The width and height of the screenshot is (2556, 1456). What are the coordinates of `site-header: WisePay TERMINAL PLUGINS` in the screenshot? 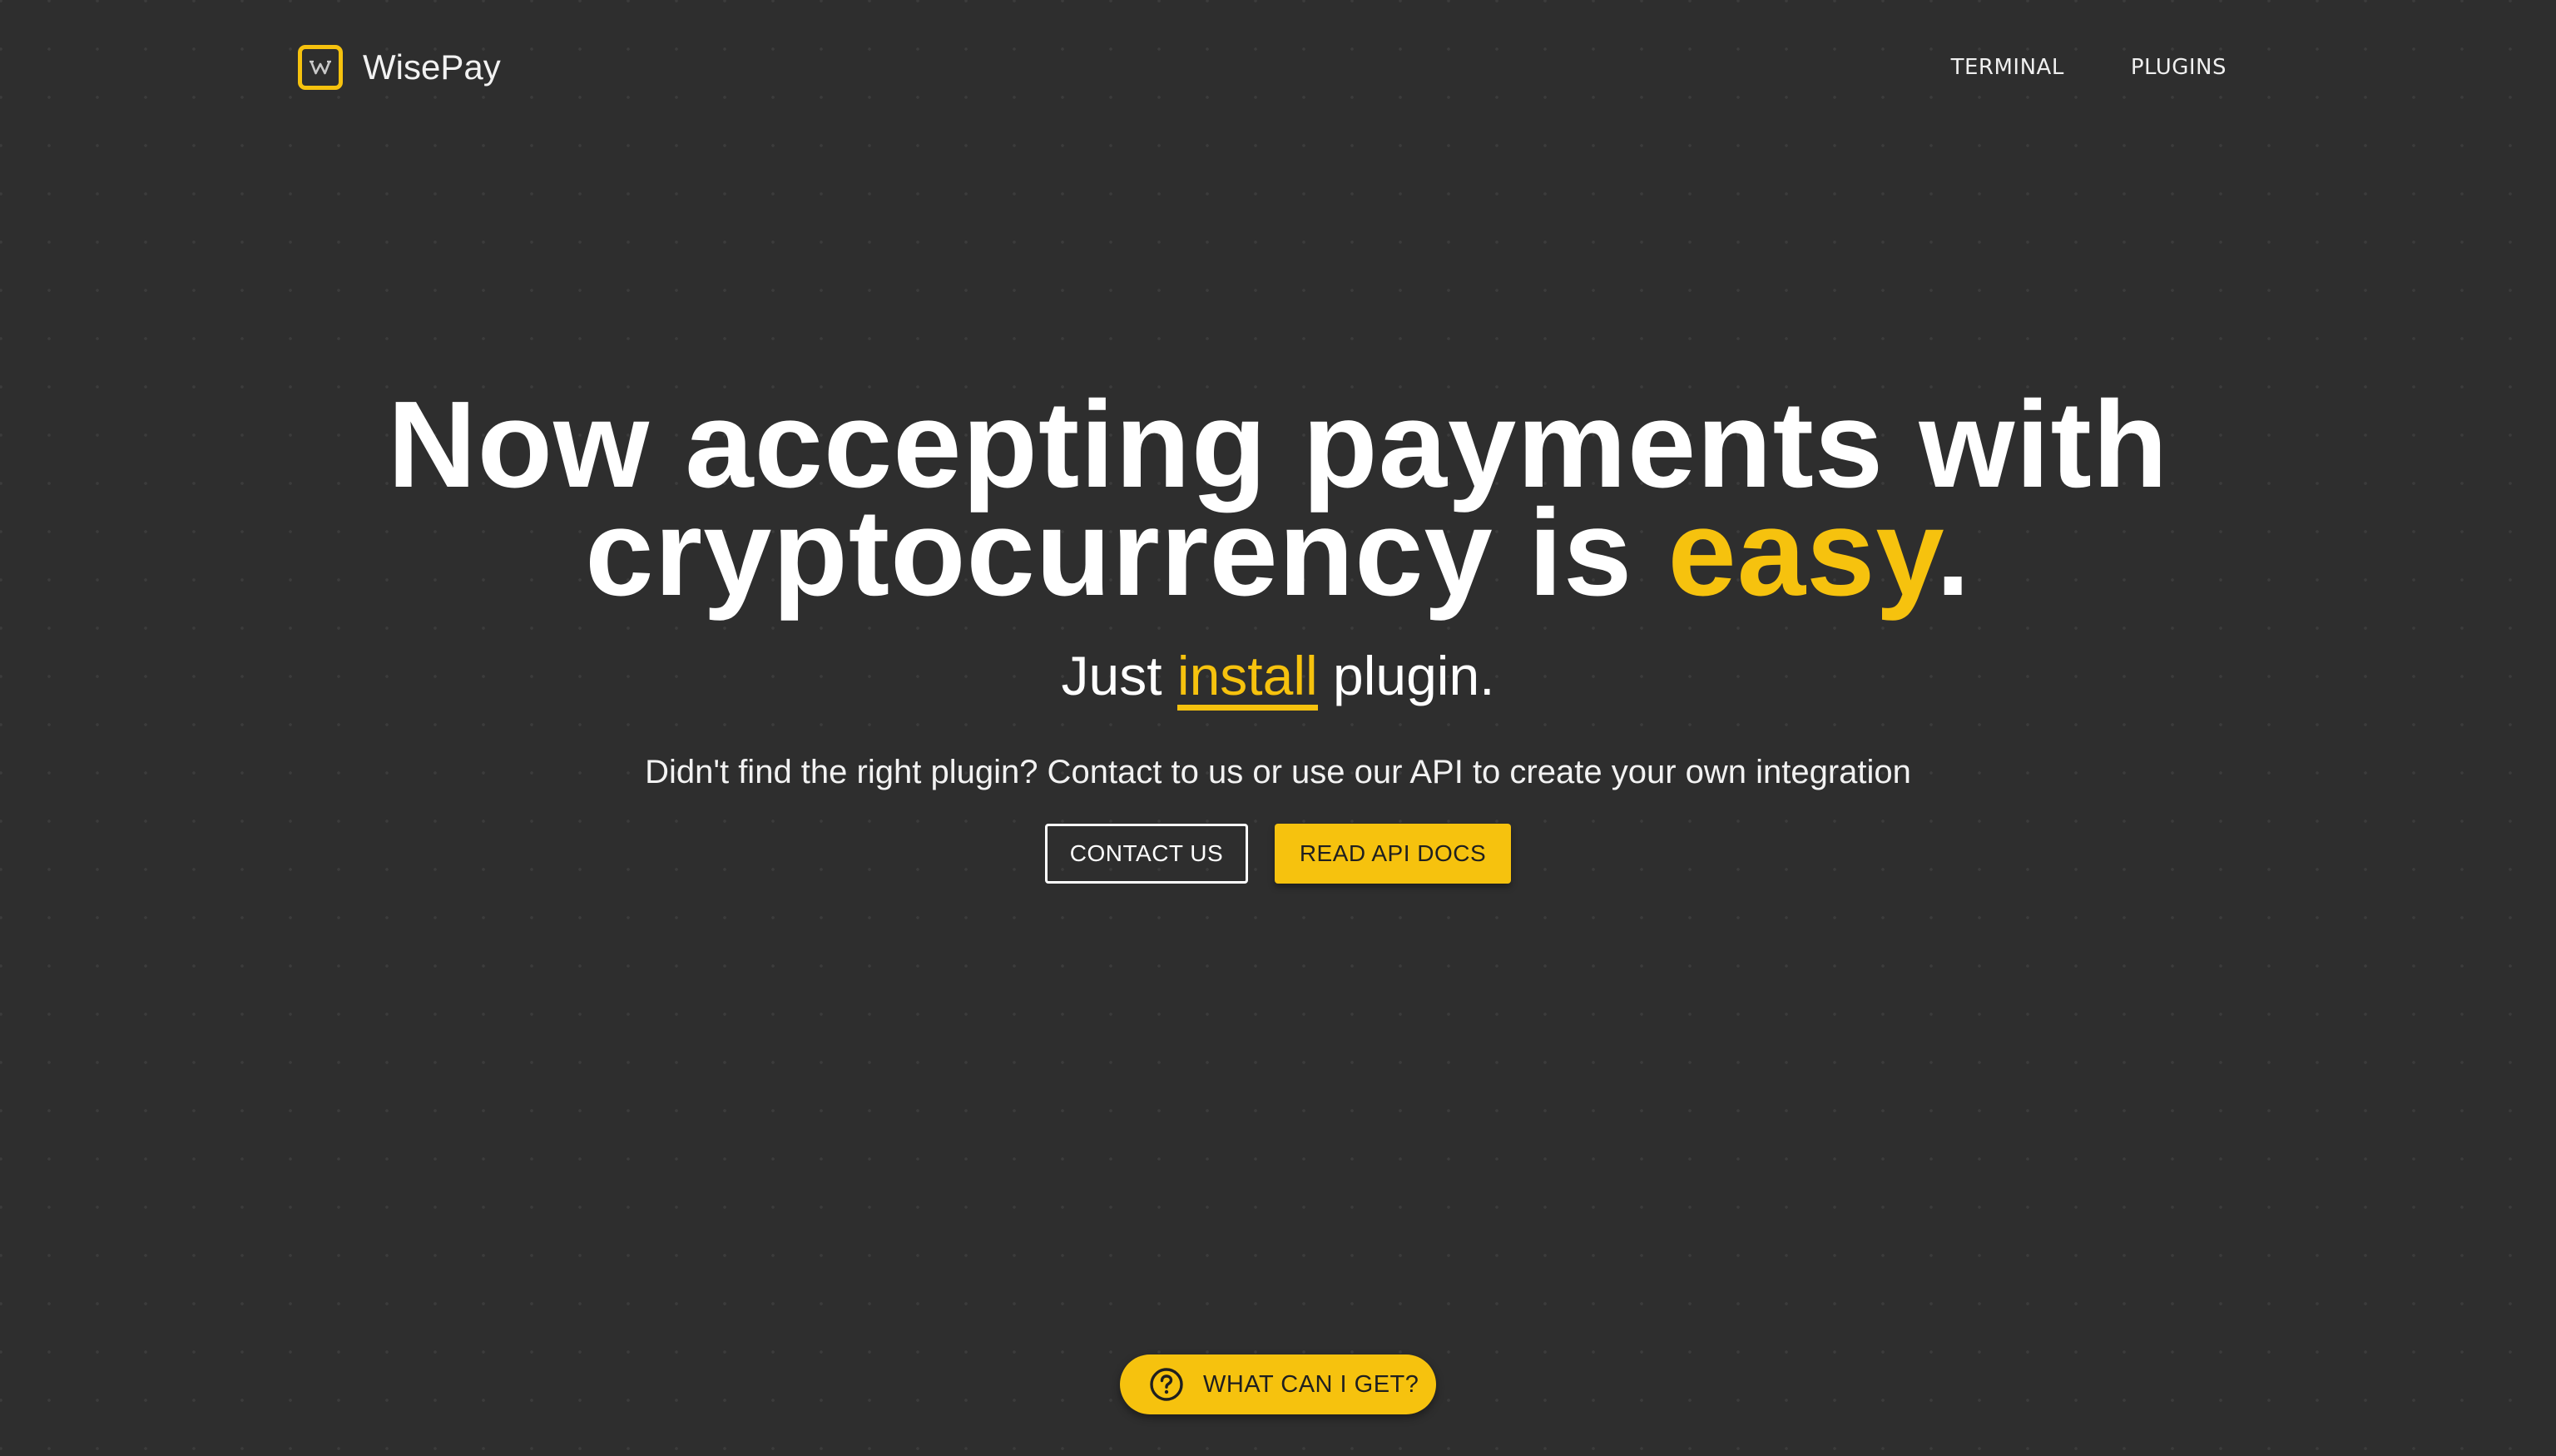 It's located at (1262, 67).